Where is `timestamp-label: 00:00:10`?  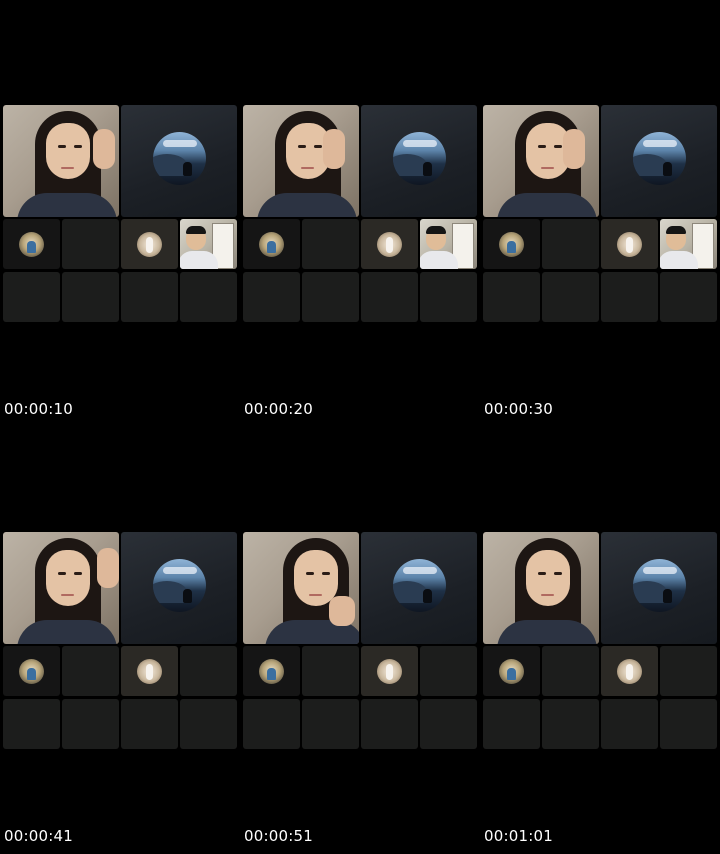 timestamp-label: 00:00:10 is located at coordinates (38, 409).